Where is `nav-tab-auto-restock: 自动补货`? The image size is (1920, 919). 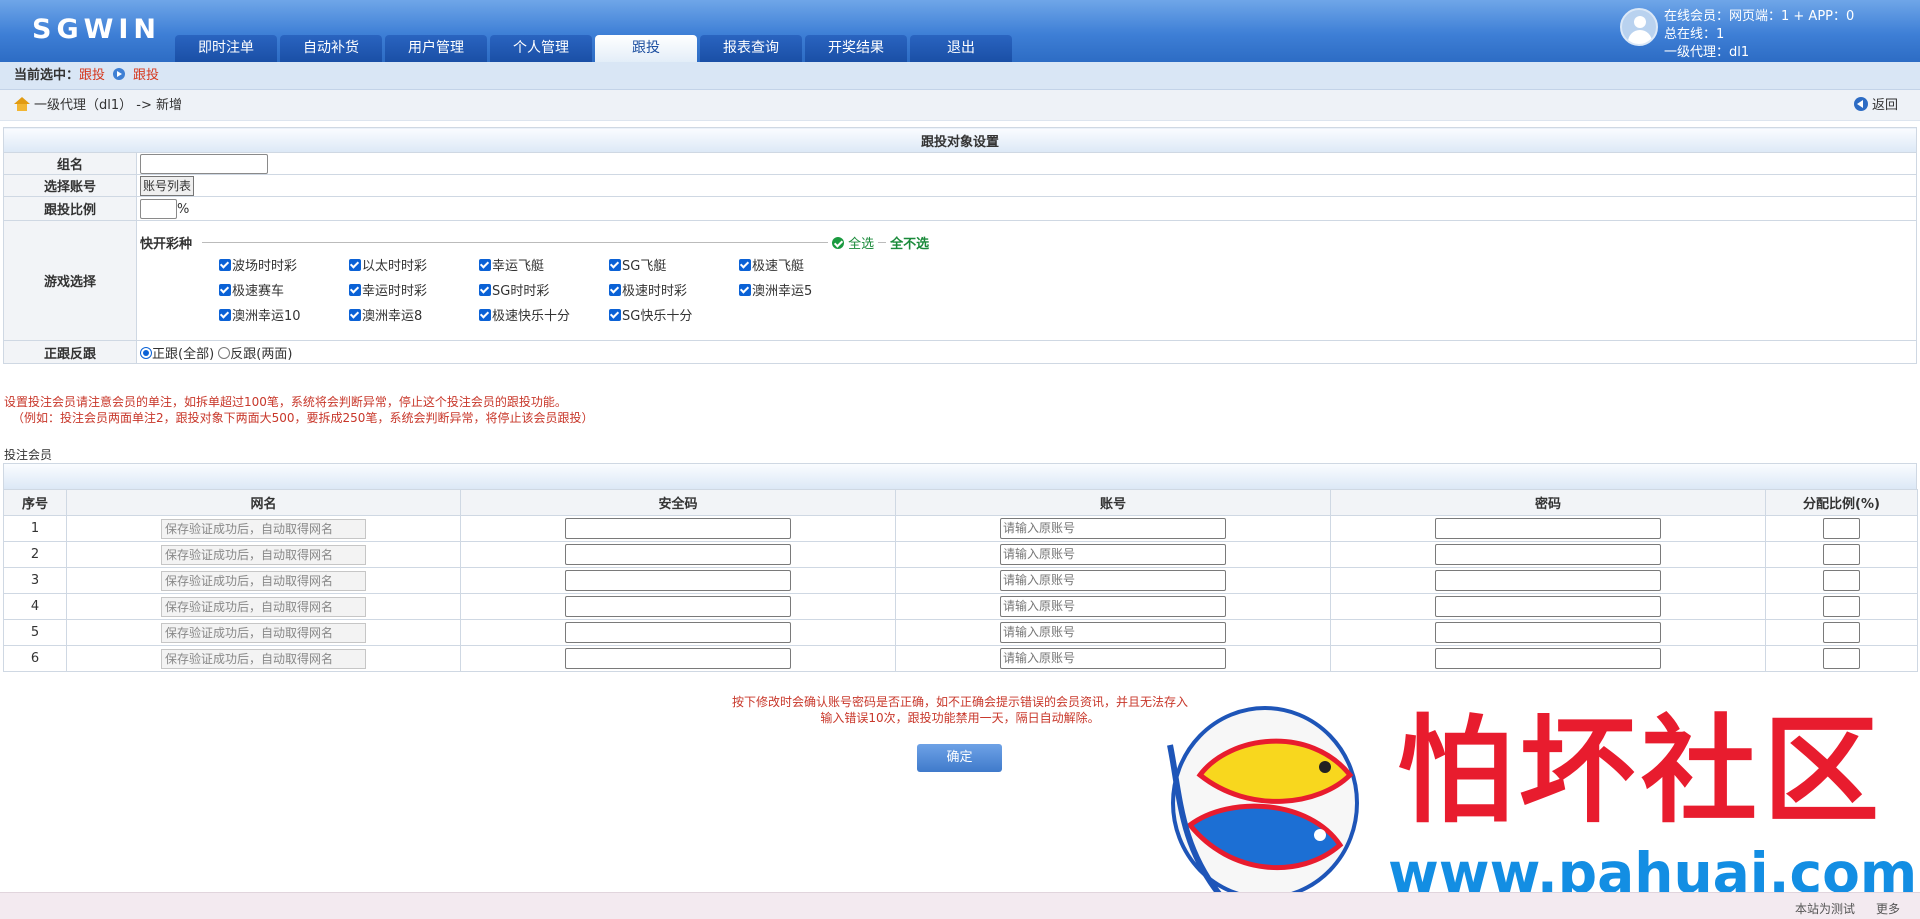
nav-tab-auto-restock: 自动补货 is located at coordinates (331, 48).